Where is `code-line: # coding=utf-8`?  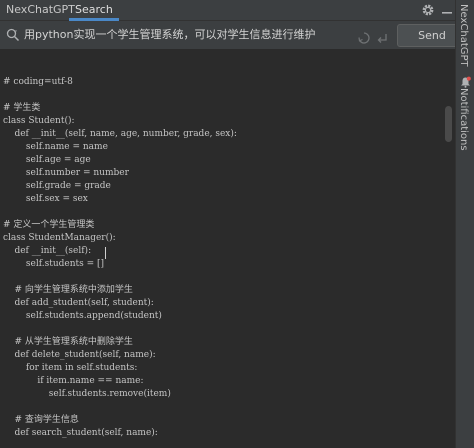 code-line: # coding=utf-8 is located at coordinates (38, 82).